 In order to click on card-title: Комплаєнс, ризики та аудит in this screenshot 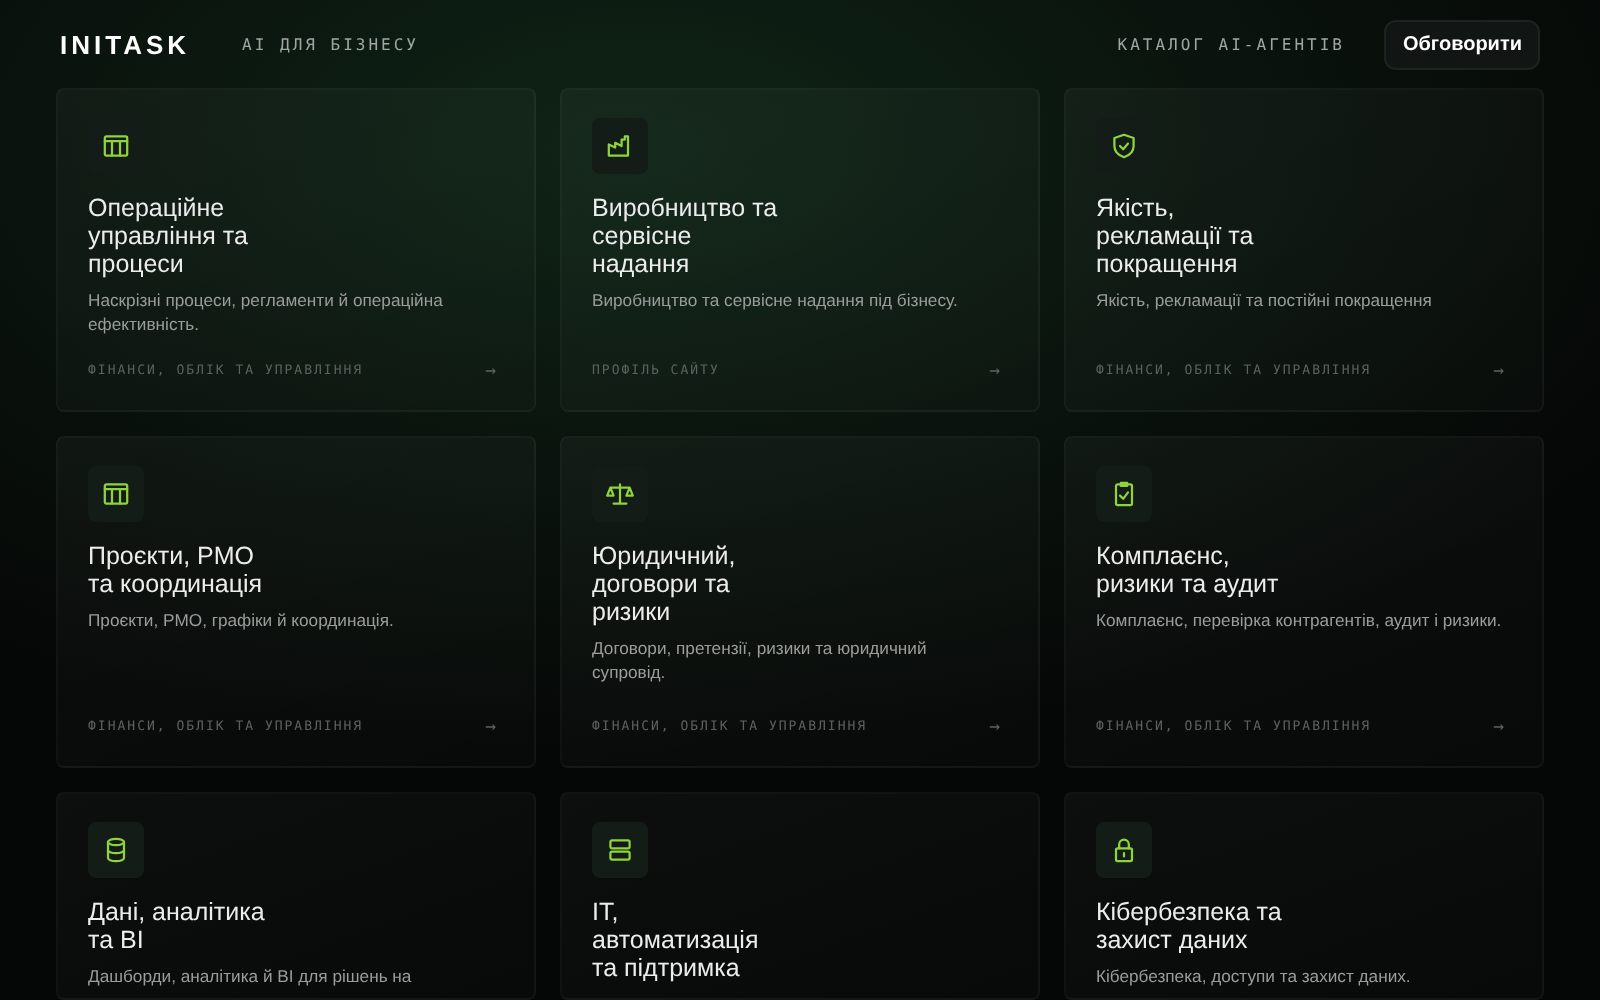, I will do `click(1188, 570)`.